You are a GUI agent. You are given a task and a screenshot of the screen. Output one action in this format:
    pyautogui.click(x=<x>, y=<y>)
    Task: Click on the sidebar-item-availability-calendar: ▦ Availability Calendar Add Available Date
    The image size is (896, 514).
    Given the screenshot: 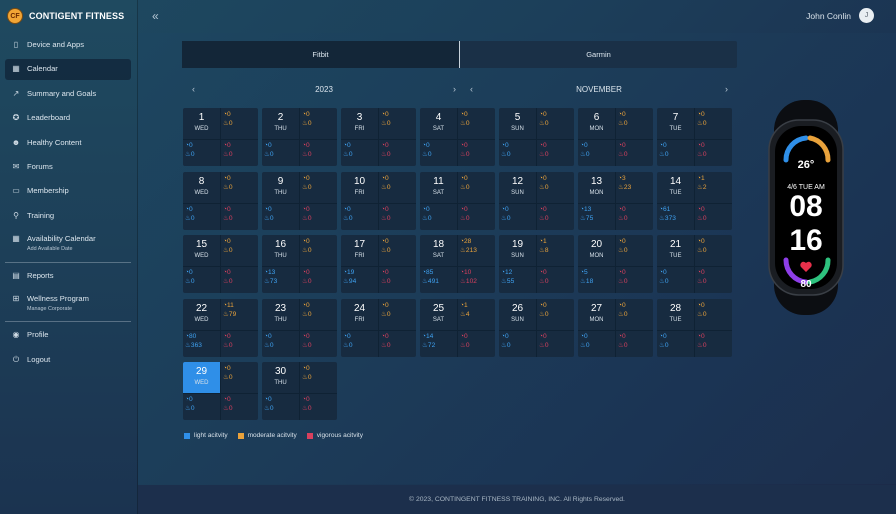 What is the action you would take?
    pyautogui.click(x=68, y=244)
    